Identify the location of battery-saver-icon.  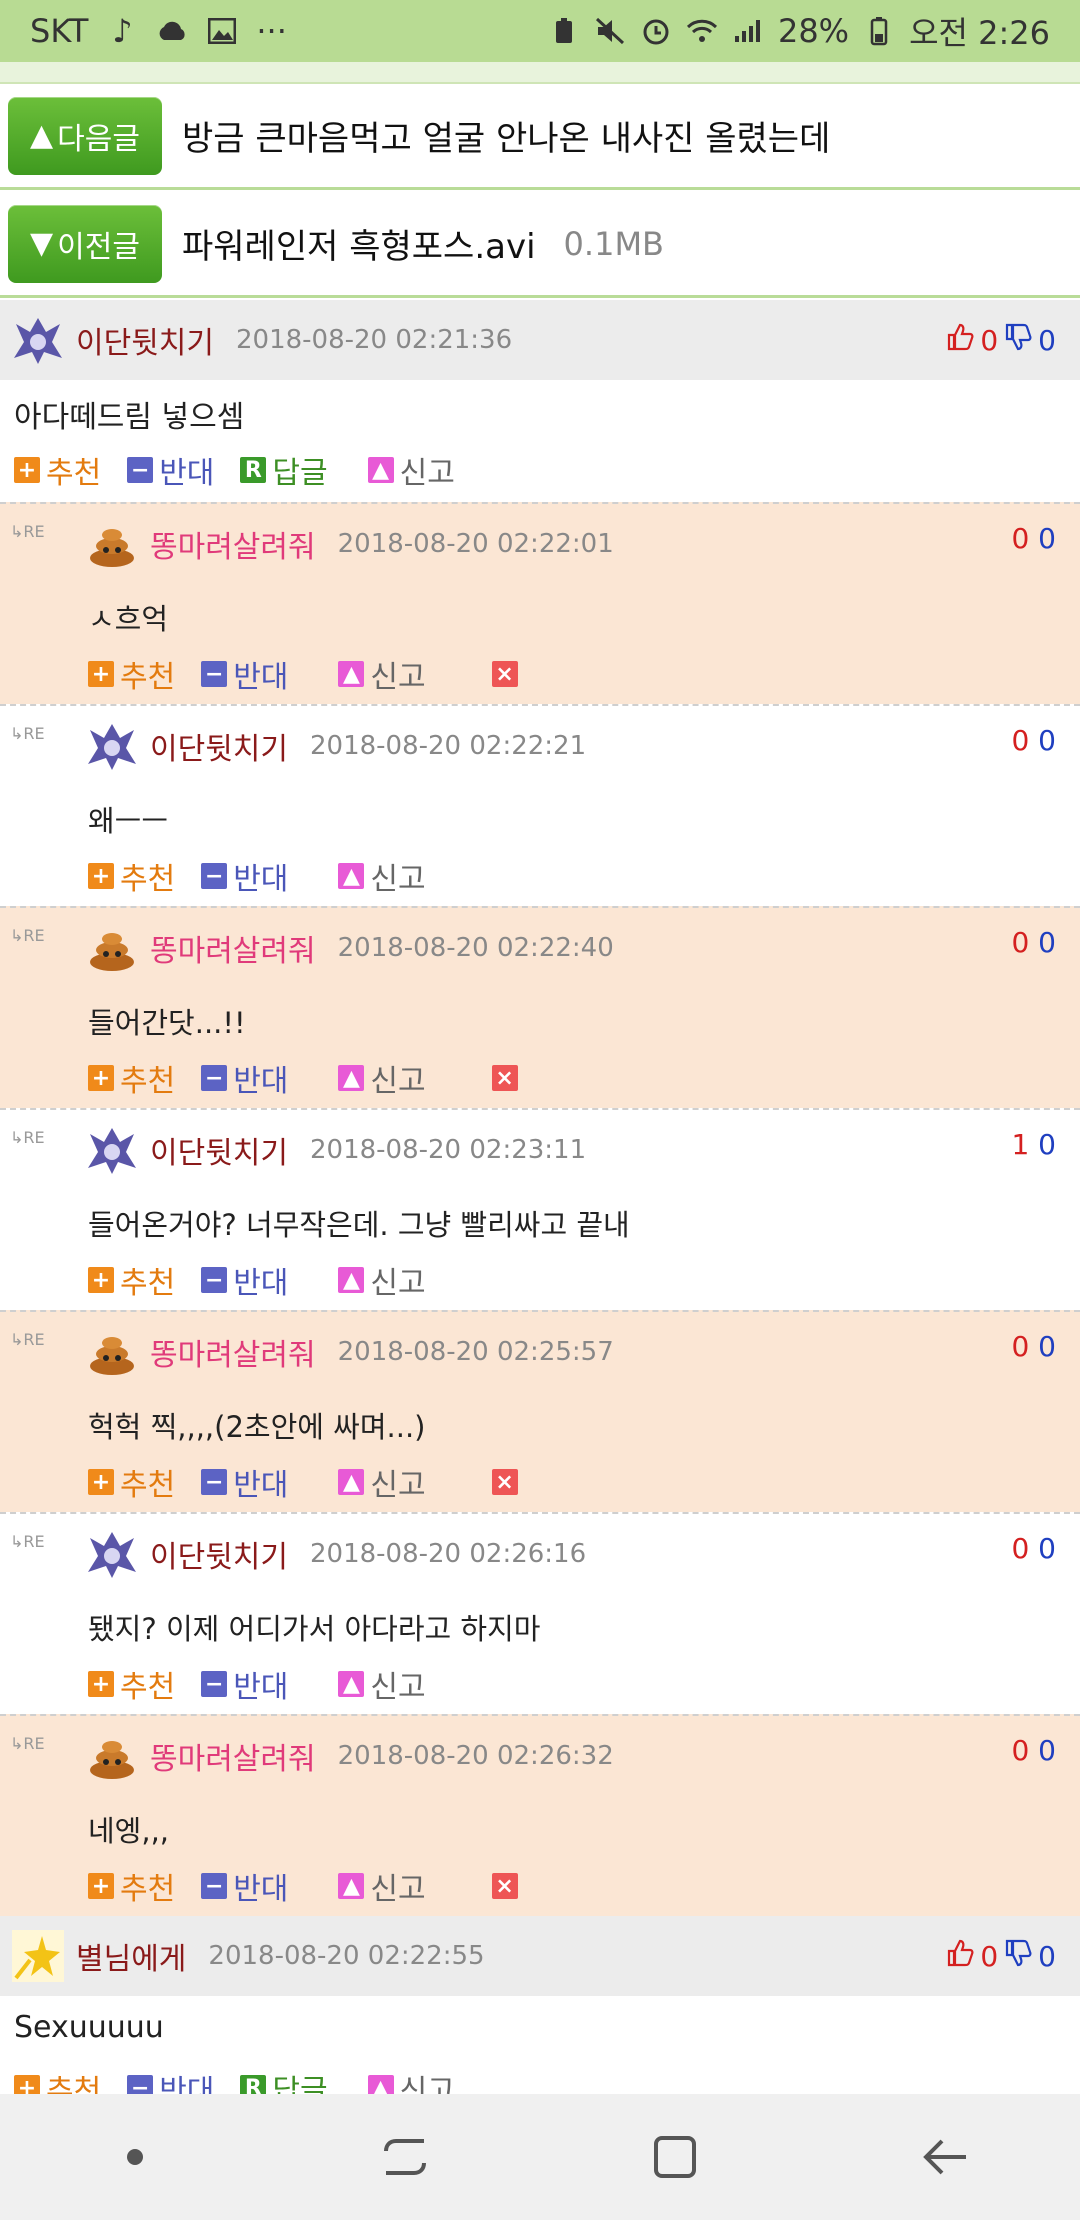
(564, 31).